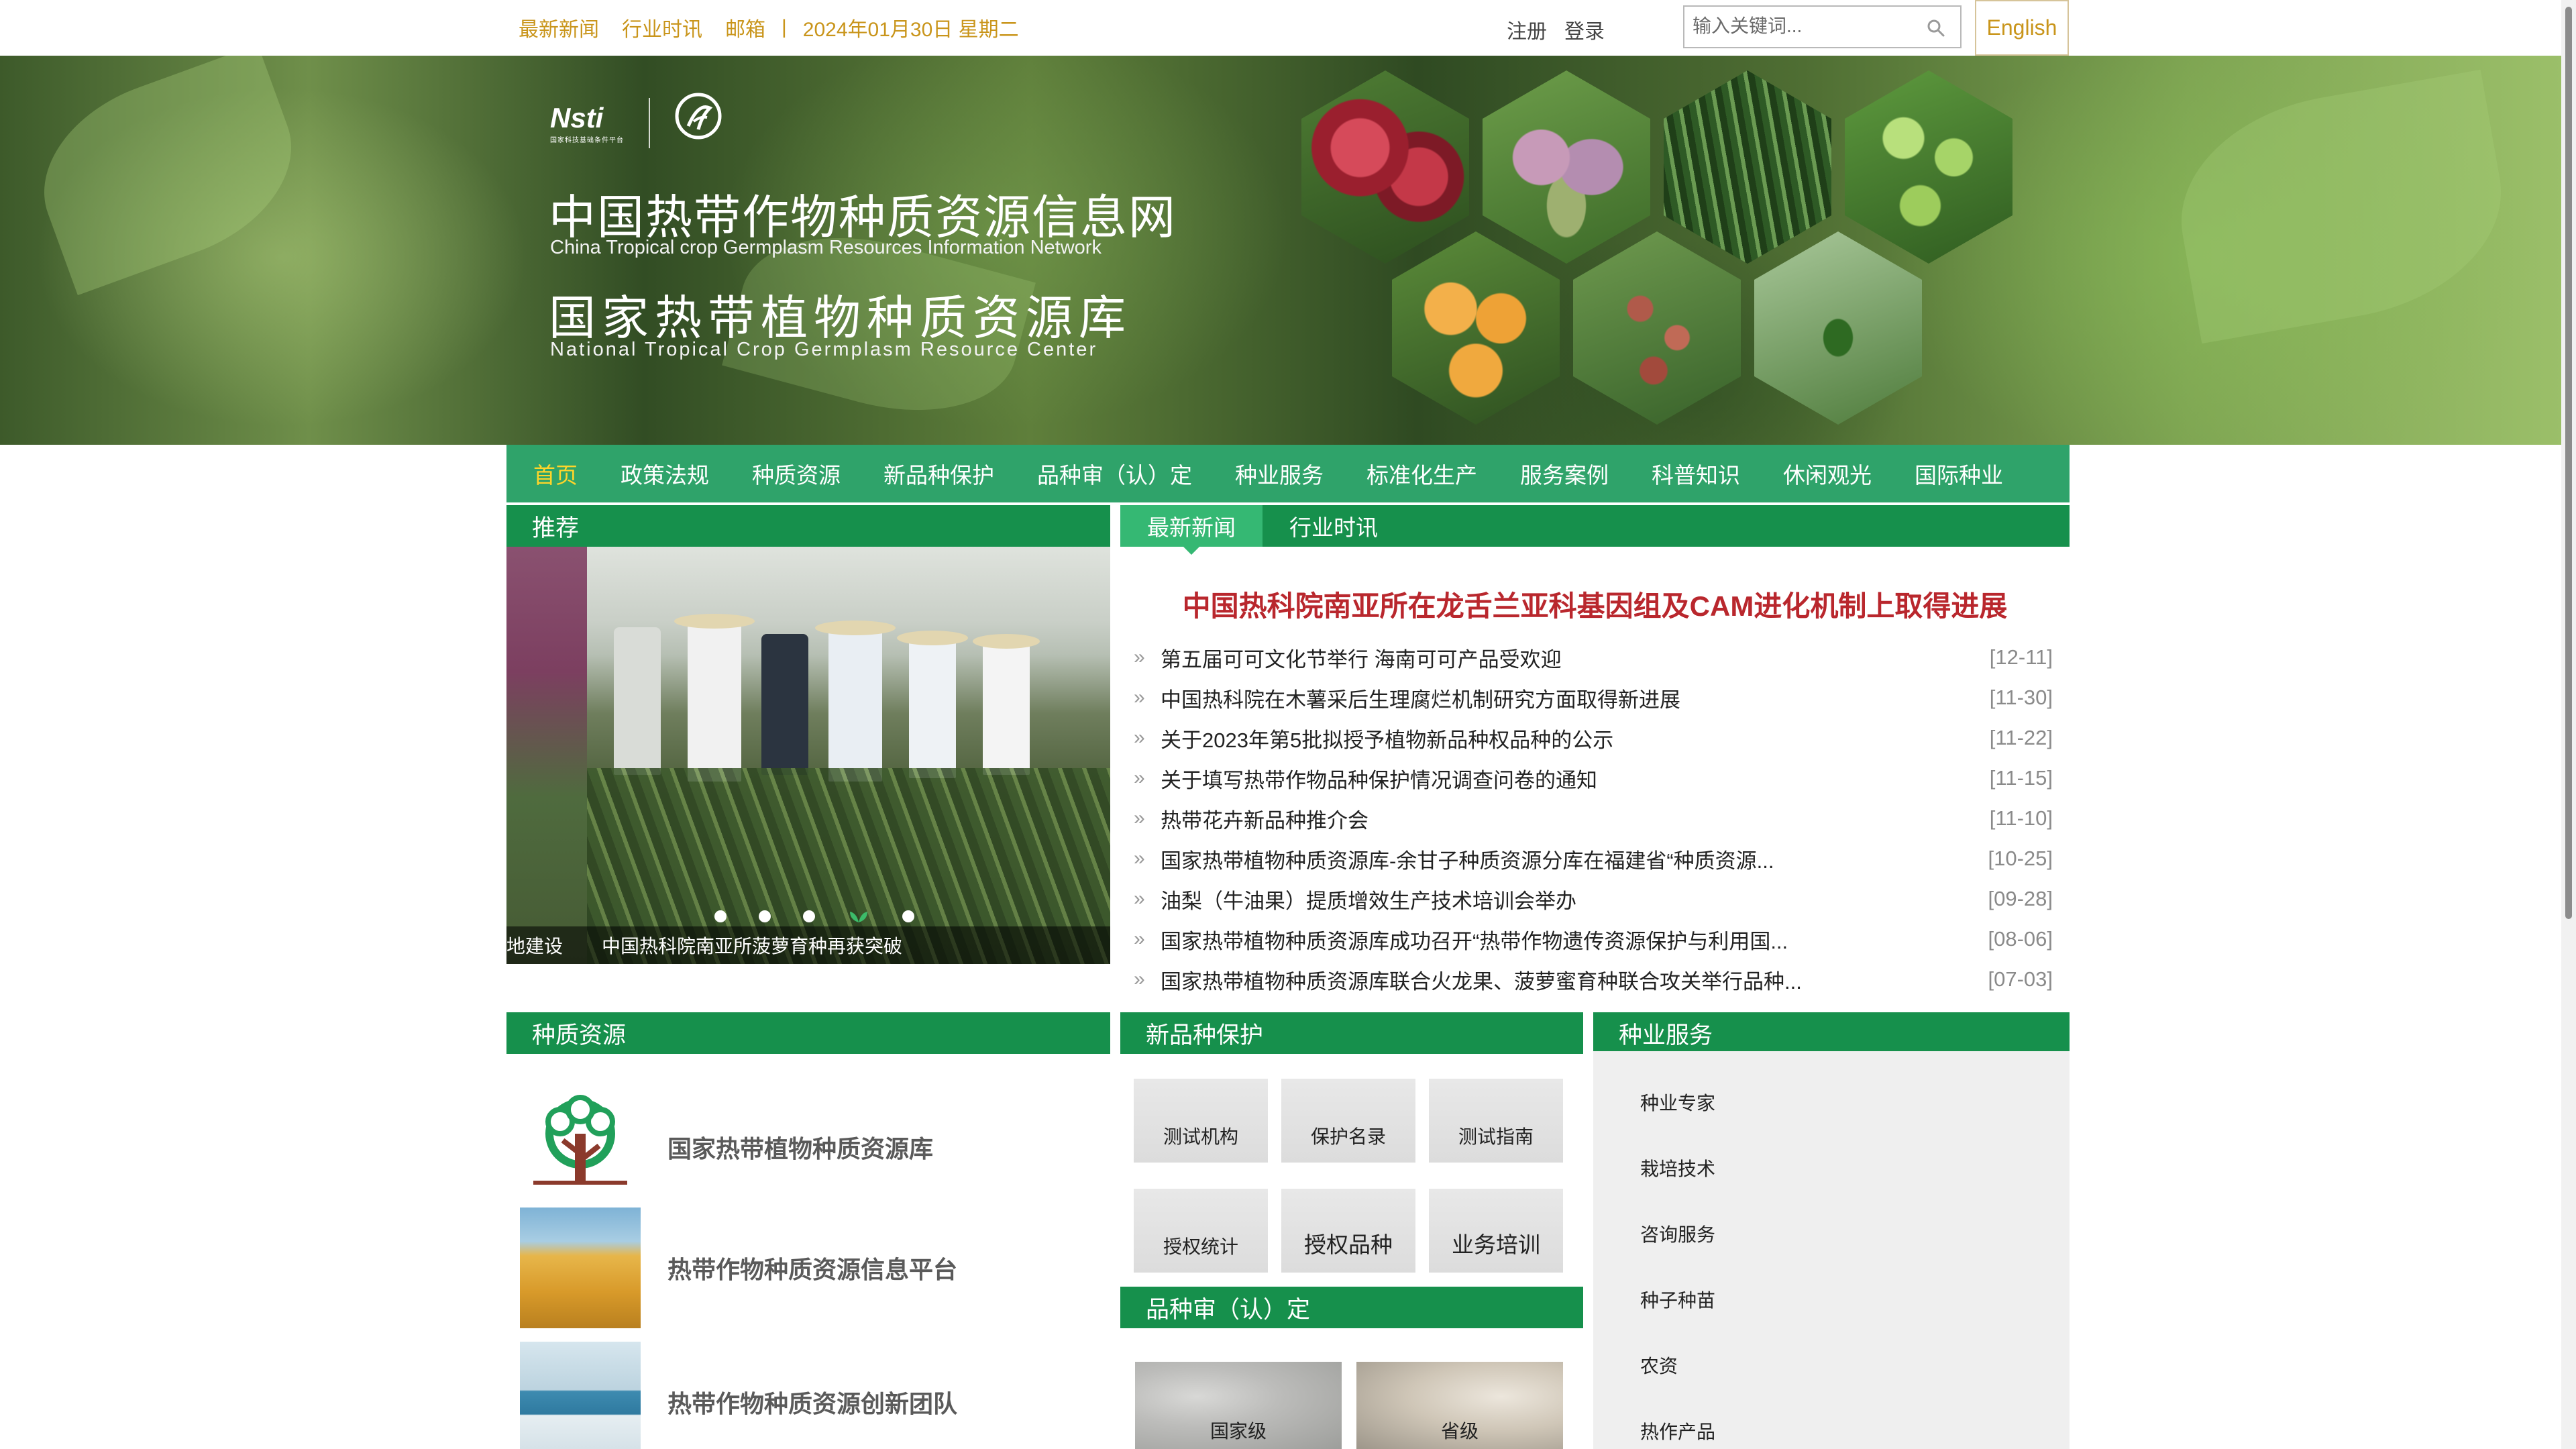  Describe the element at coordinates (1420, 698) in the screenshot. I see `news-item-title: 中国热科院在木薯采后生理腐烂机制研究方面取得新进展` at that location.